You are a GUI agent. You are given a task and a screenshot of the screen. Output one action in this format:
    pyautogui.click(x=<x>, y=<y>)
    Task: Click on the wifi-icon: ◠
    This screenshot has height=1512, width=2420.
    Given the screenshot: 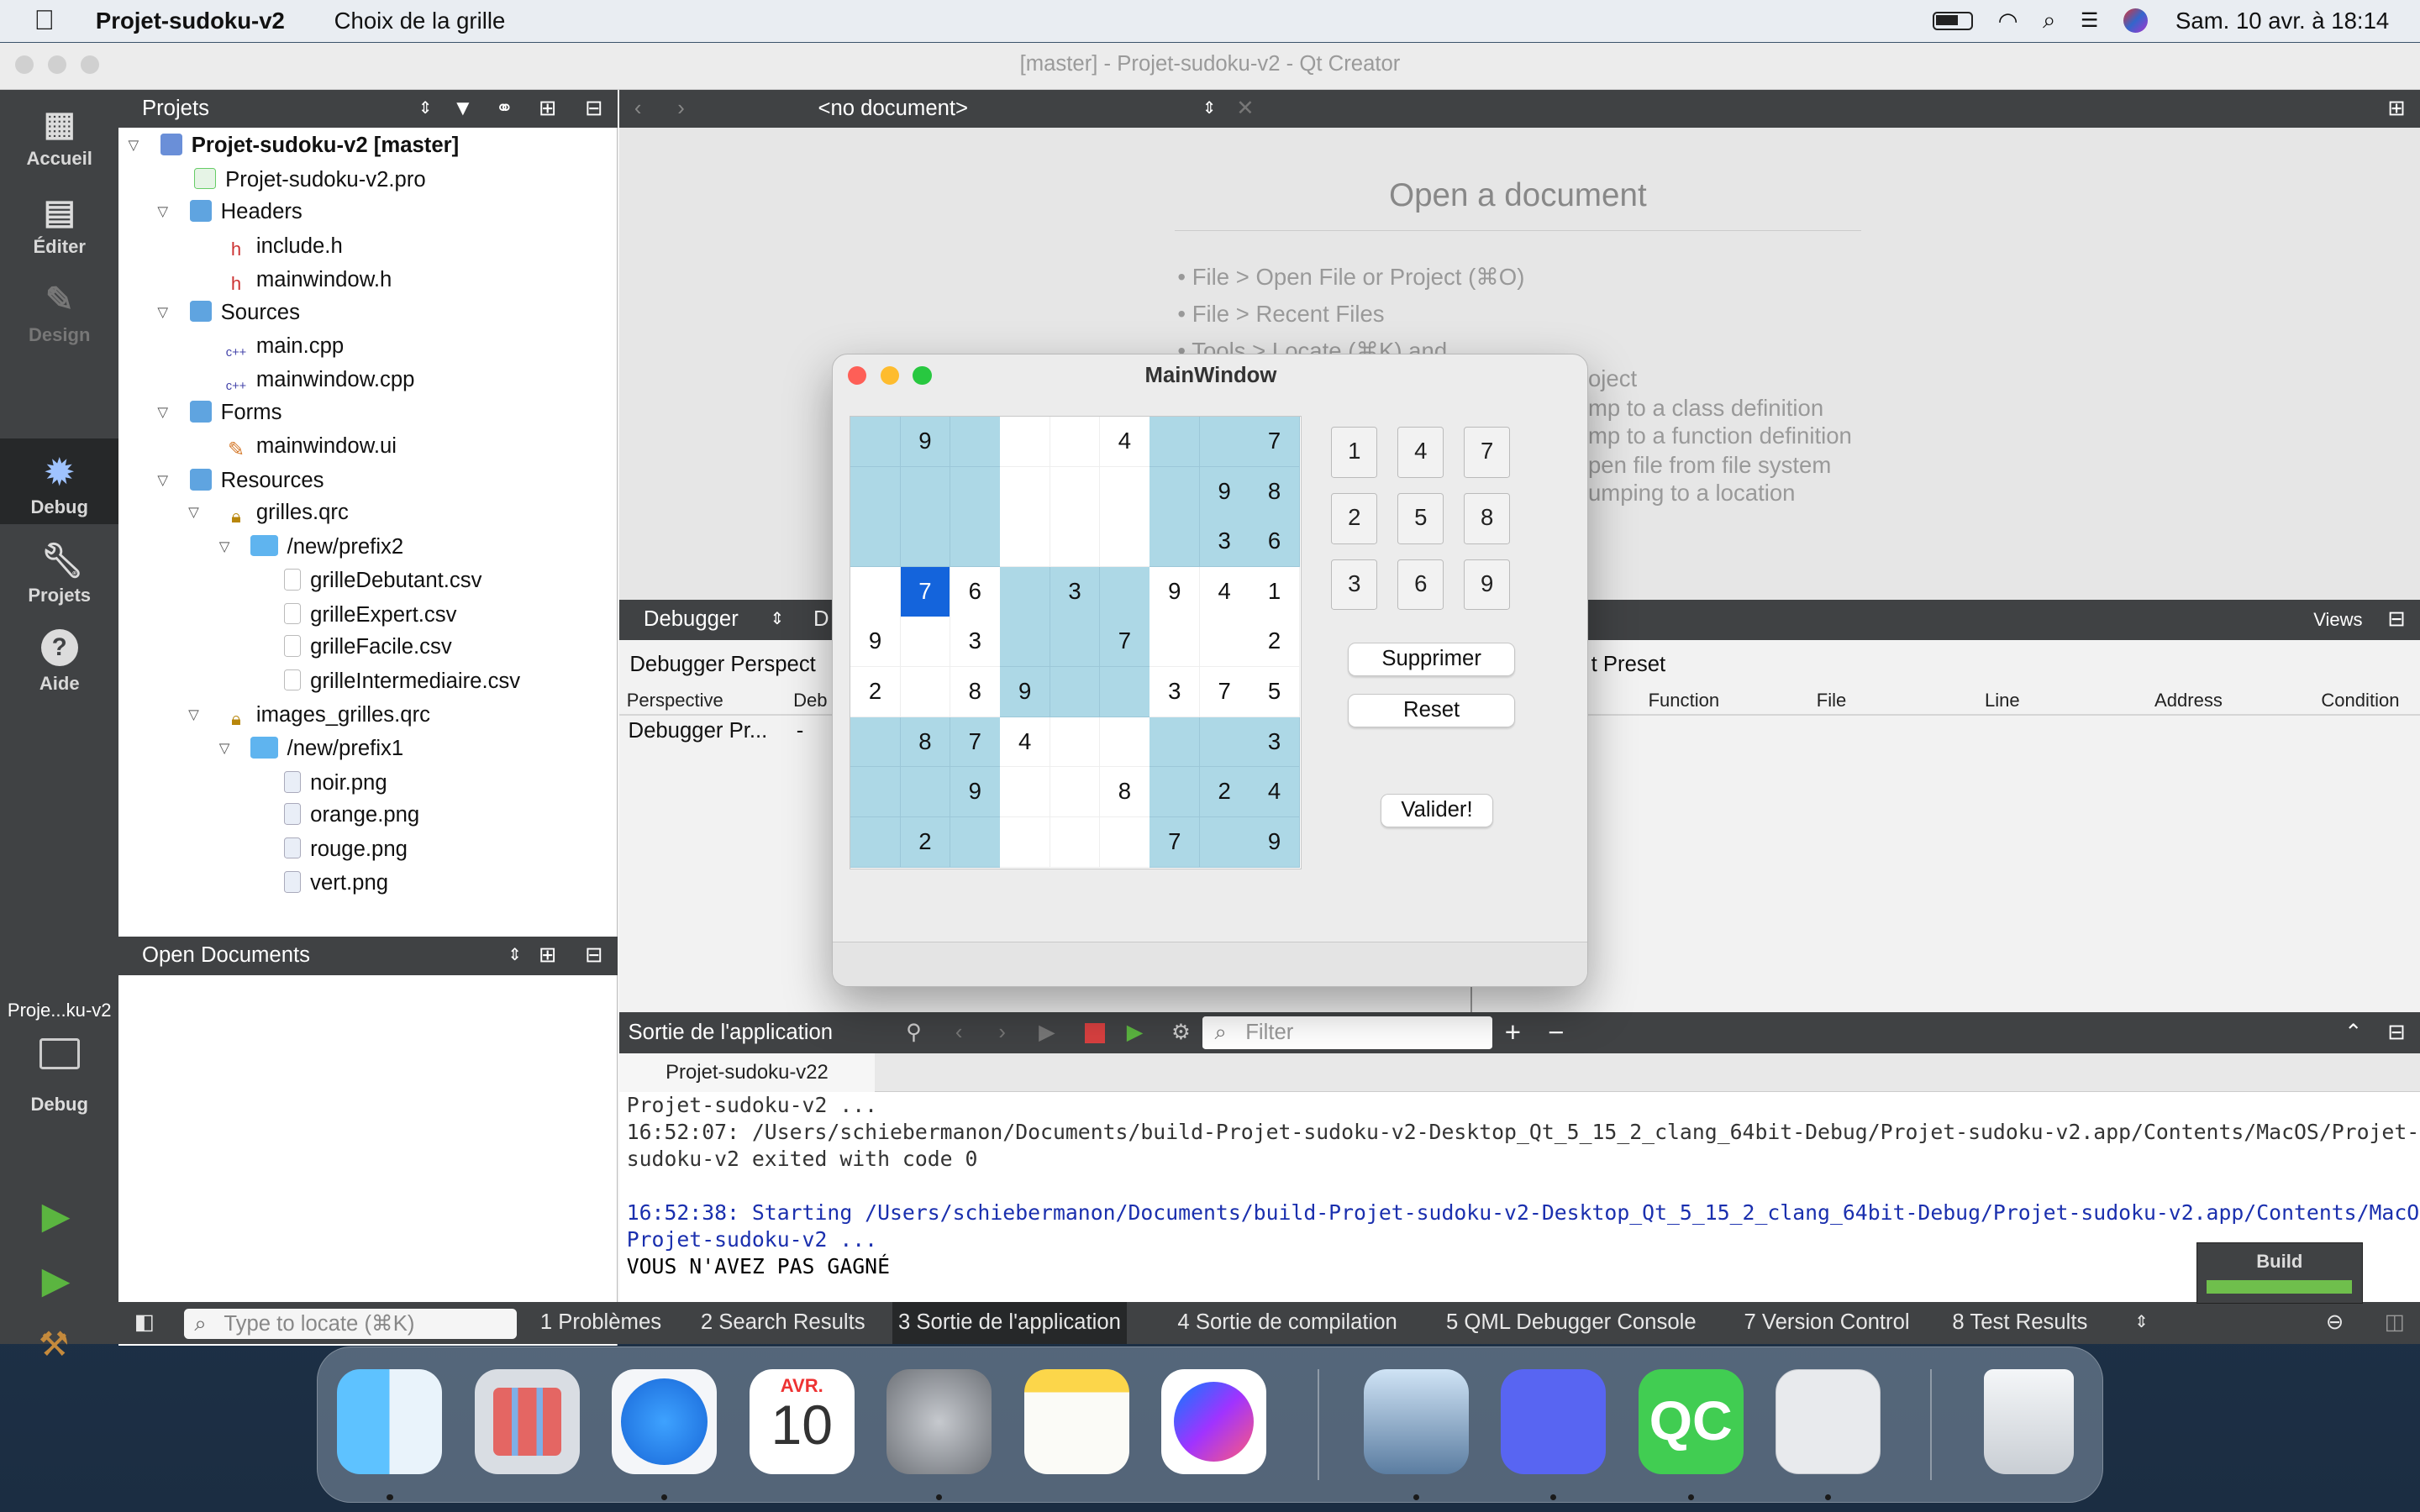 What is the action you would take?
    pyautogui.click(x=2008, y=21)
    